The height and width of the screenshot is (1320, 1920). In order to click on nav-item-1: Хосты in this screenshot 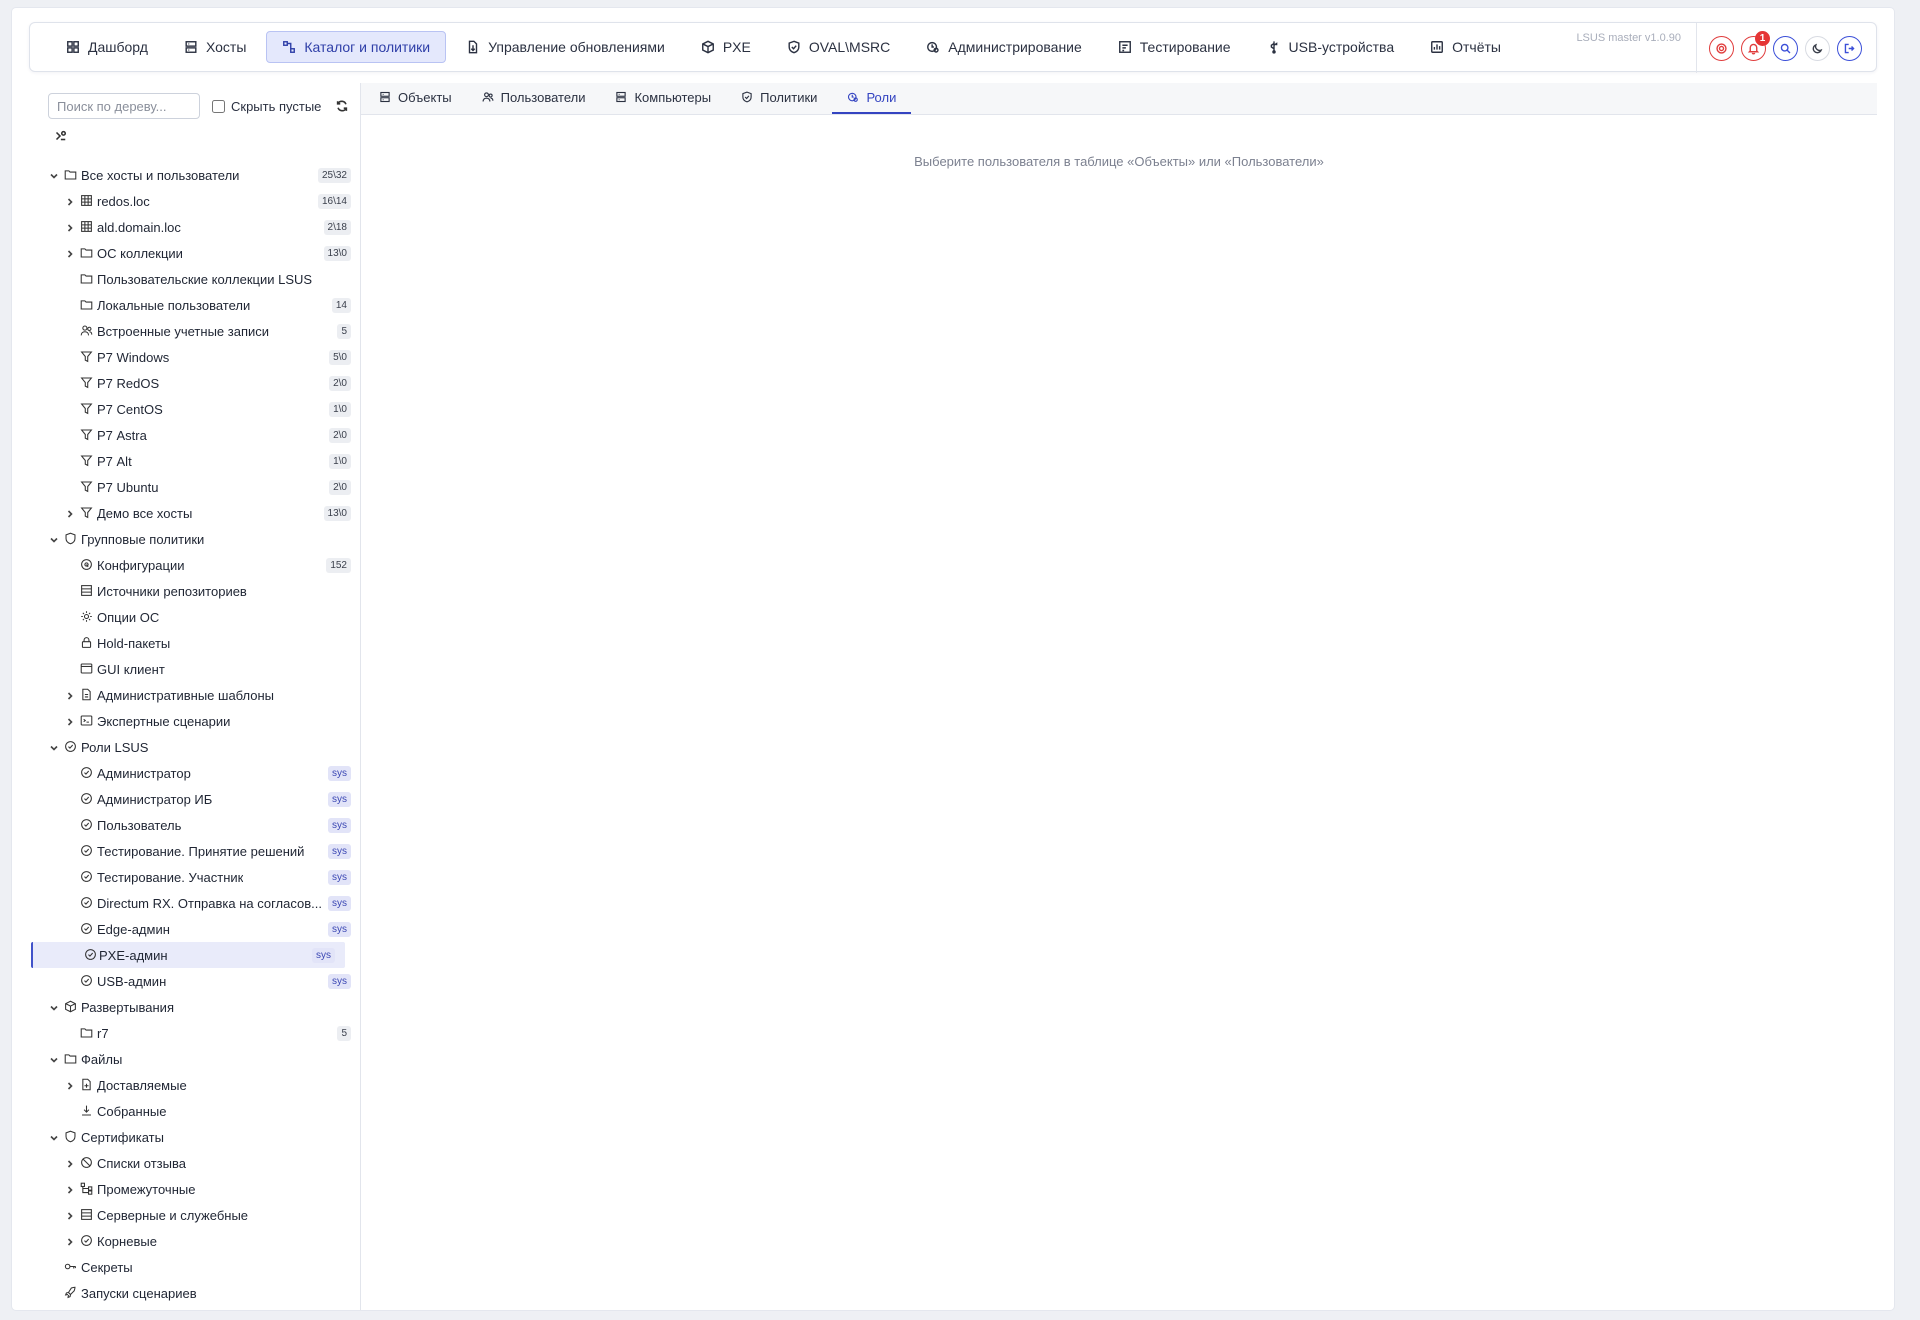, I will do `click(215, 47)`.